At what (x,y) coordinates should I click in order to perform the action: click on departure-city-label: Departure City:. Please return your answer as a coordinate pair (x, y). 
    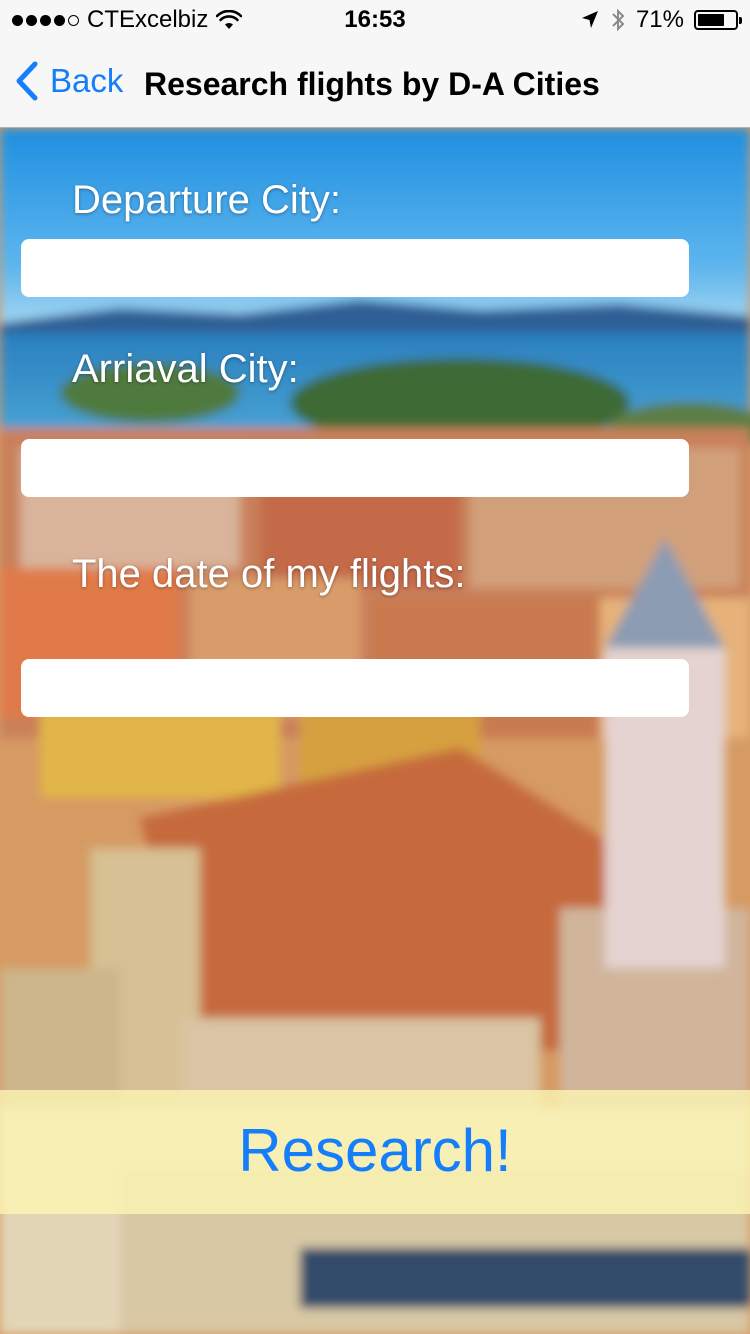
    Looking at the image, I should click on (206, 200).